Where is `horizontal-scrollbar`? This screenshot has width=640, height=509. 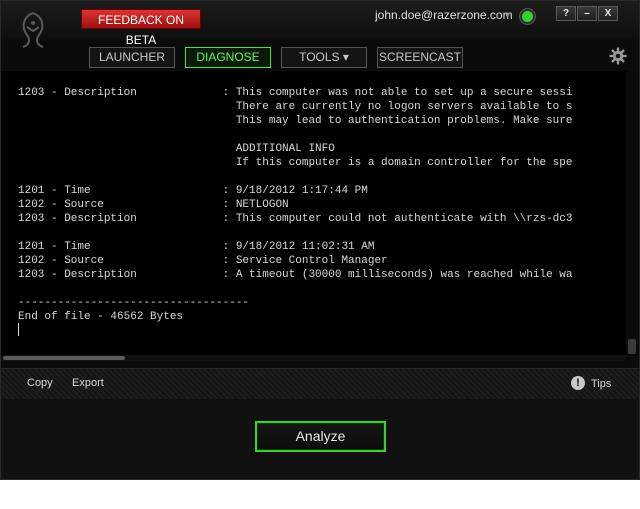 horizontal-scrollbar is located at coordinates (313, 358).